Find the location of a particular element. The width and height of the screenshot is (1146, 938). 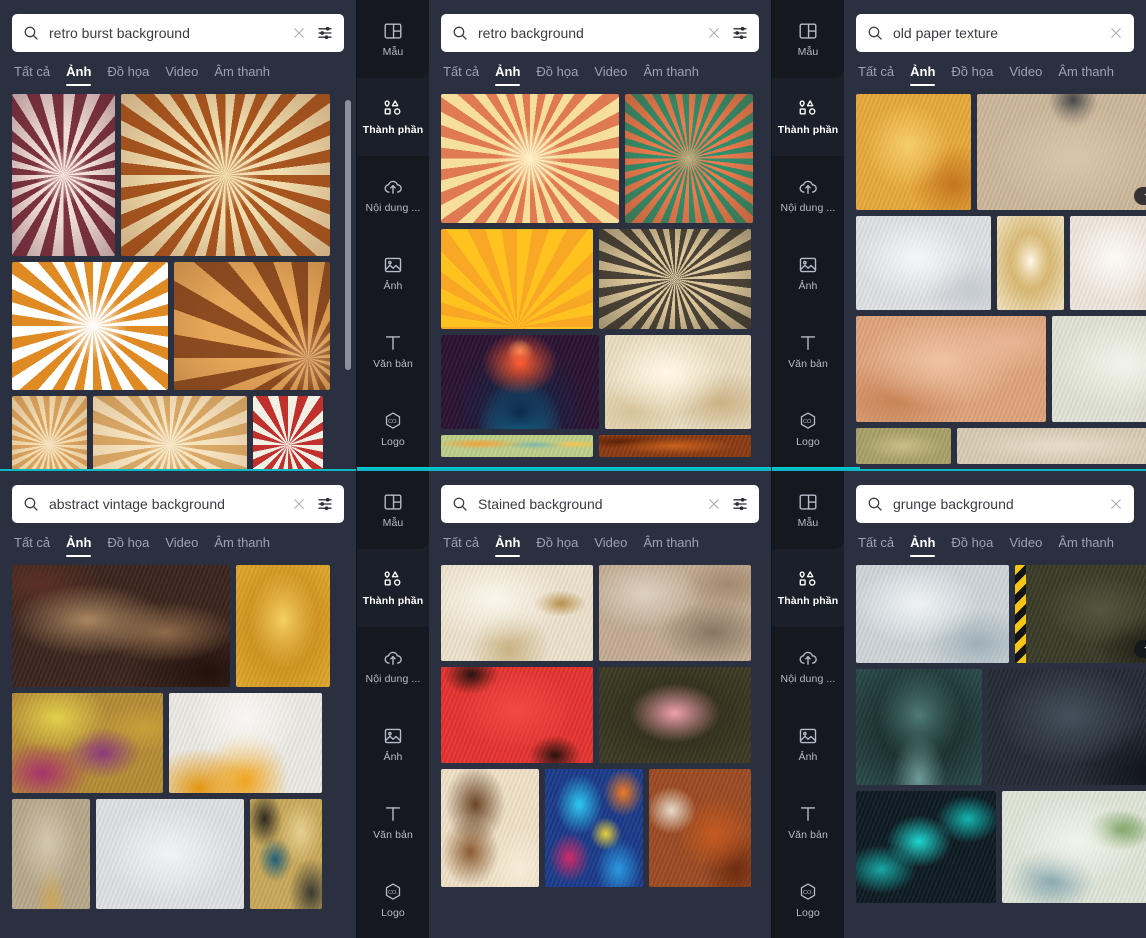

search-bar: abstract vintage background is located at coordinates (178, 504).